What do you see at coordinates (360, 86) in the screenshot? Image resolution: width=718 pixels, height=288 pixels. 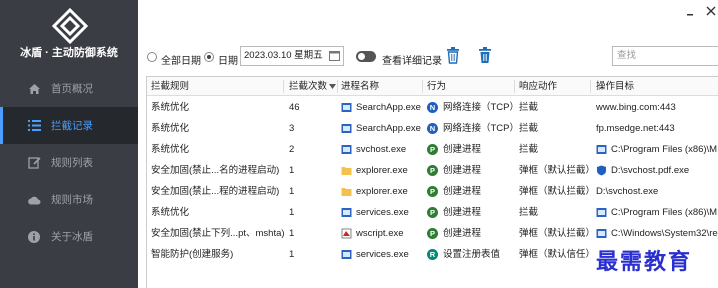 I see `col-process: 进程名称` at bounding box center [360, 86].